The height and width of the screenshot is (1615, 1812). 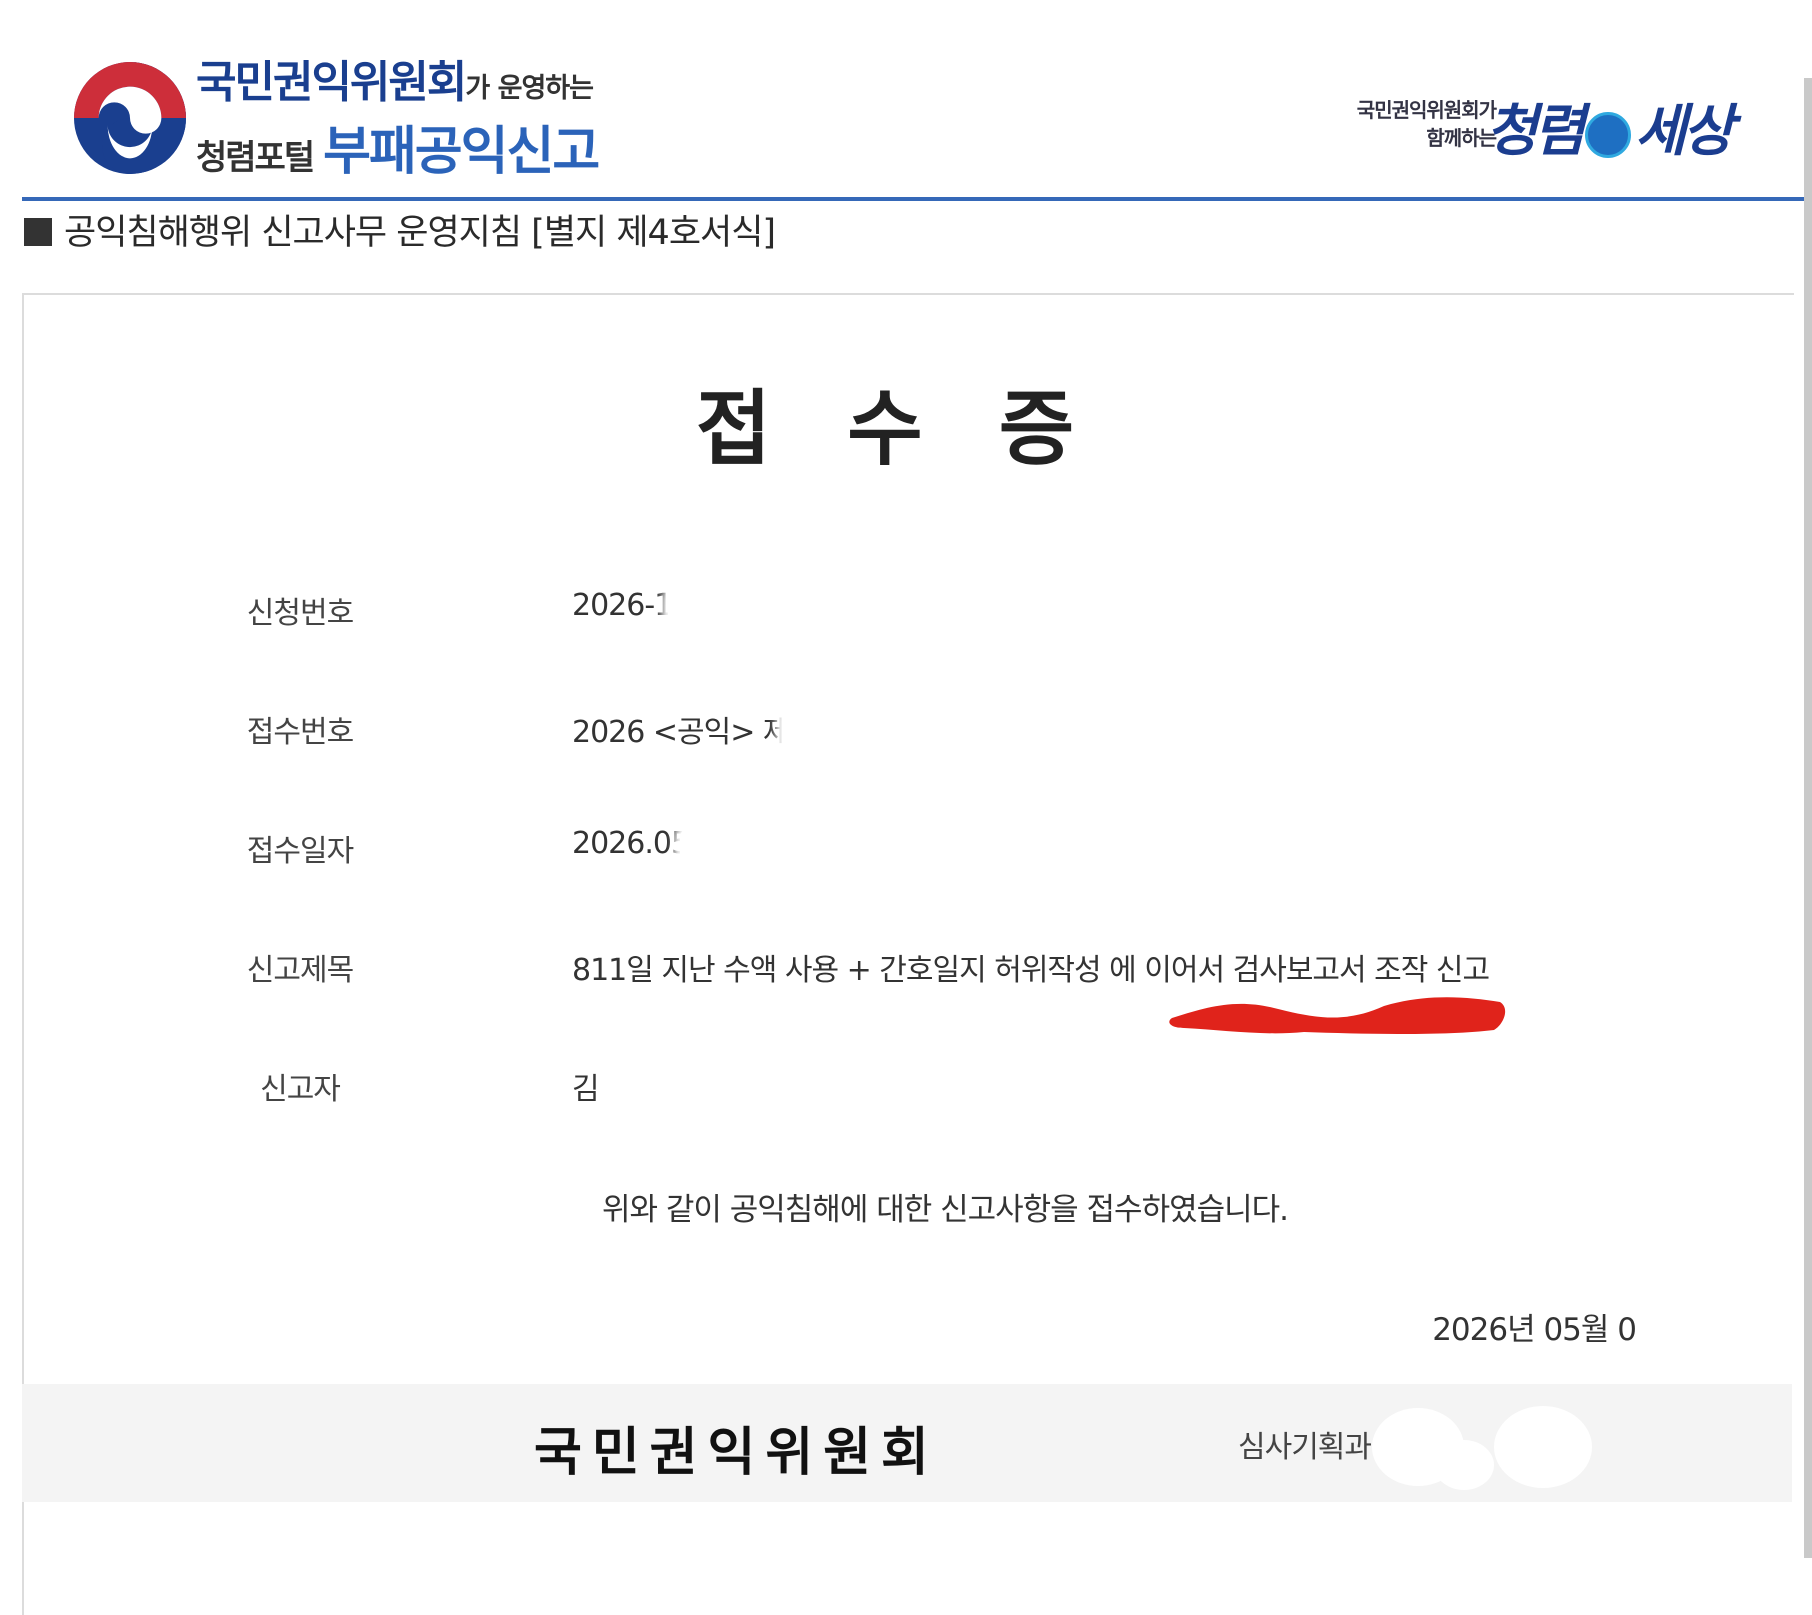 What do you see at coordinates (923, 429) in the screenshot?
I see `document-title-text: 접수증` at bounding box center [923, 429].